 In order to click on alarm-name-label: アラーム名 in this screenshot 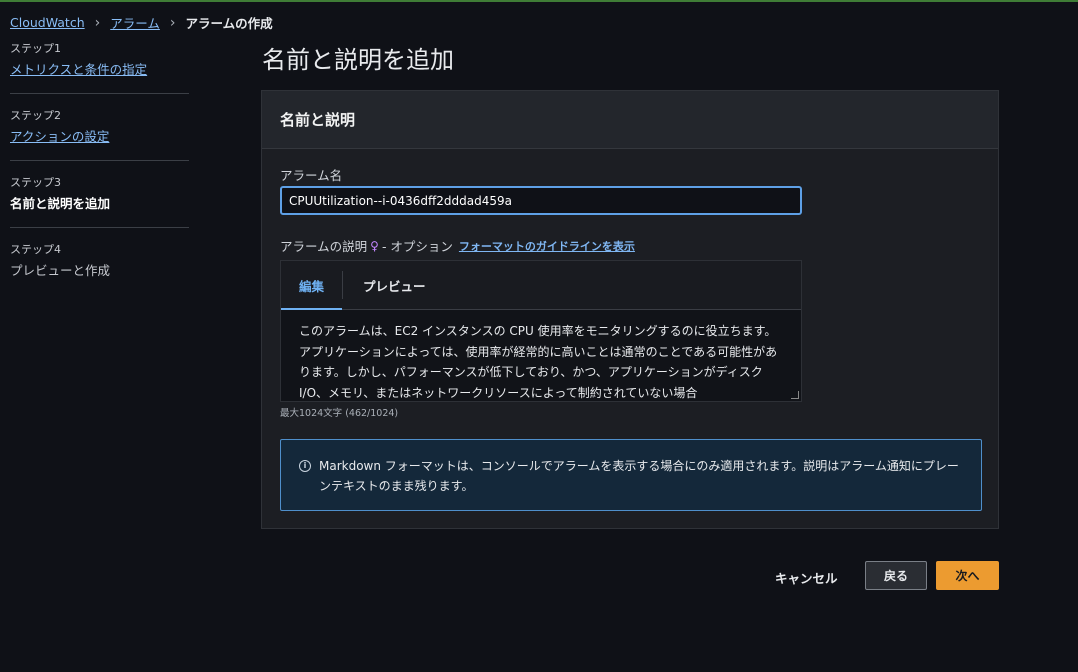, I will do `click(311, 175)`.